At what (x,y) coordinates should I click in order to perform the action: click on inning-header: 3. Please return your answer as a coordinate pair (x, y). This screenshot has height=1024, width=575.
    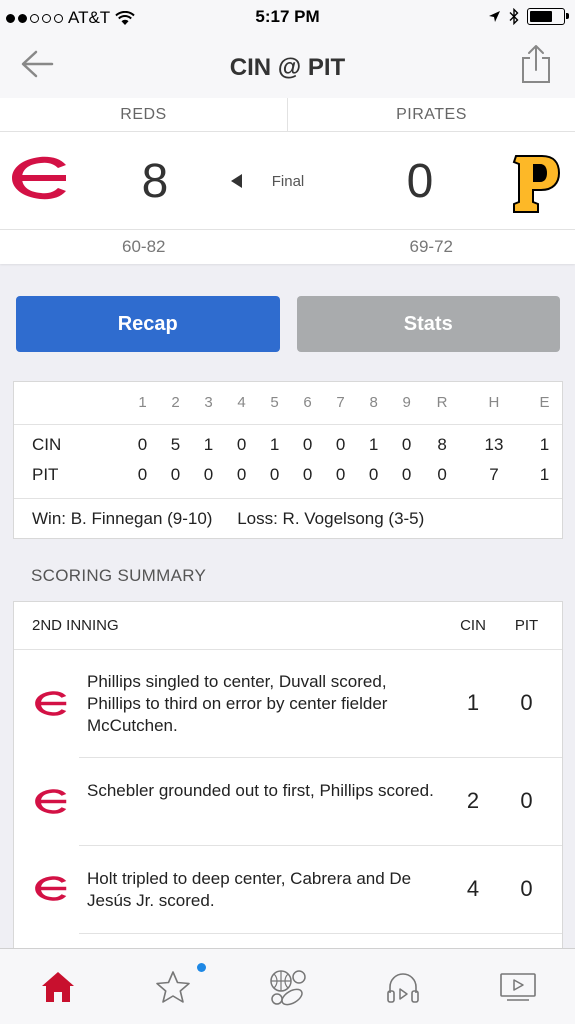
    Looking at the image, I should click on (209, 403).